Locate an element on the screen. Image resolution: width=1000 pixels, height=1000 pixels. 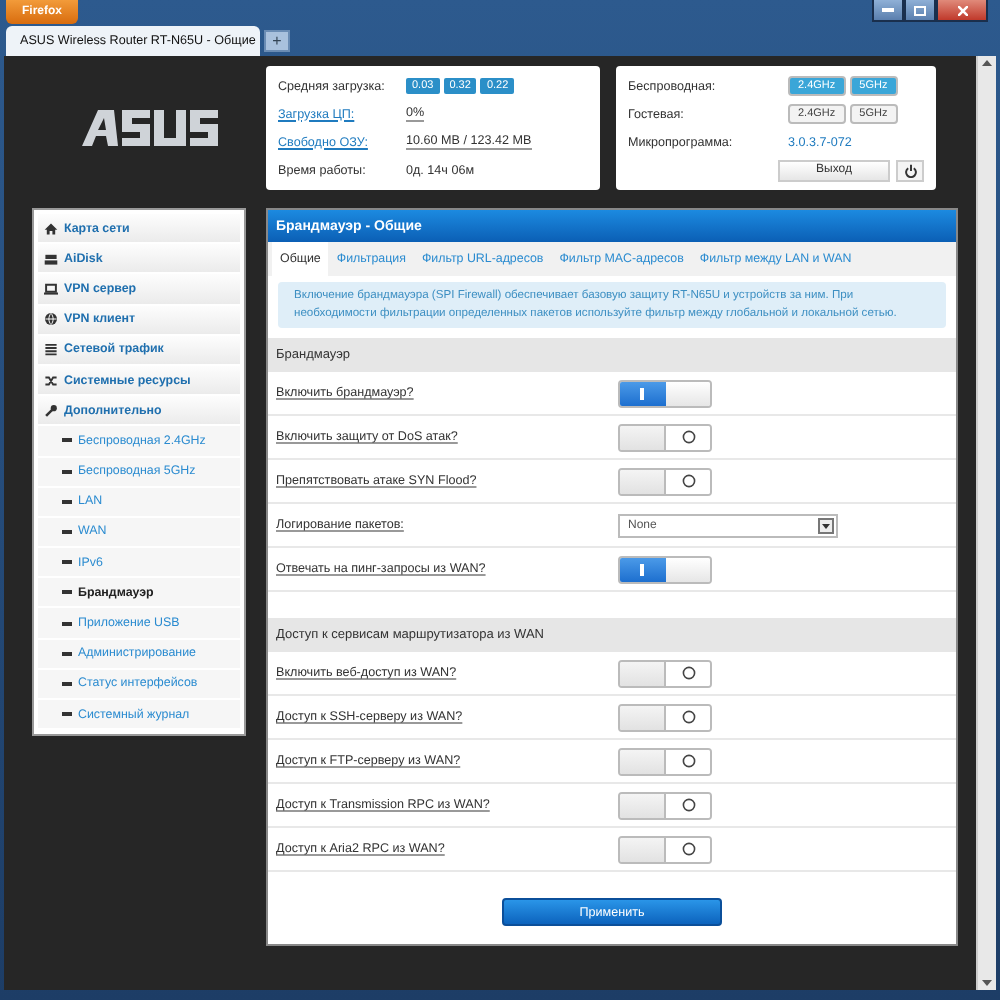
home-icon is located at coordinates (51, 228).